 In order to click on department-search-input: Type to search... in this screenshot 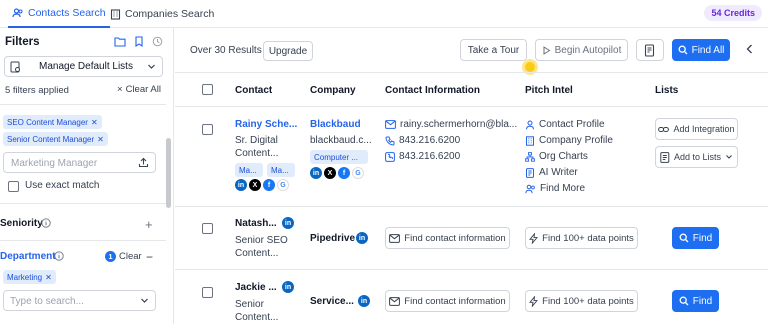, I will do `click(79, 300)`.